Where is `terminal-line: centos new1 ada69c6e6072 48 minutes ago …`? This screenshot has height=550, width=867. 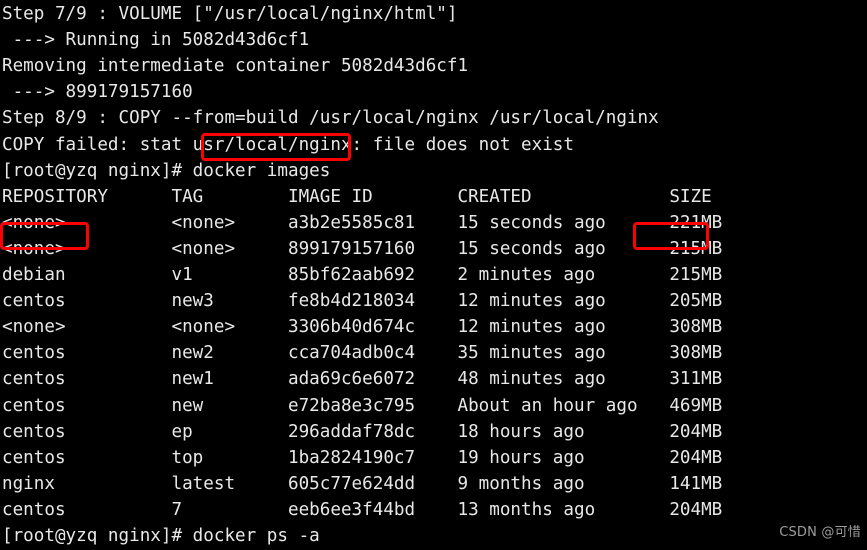
terminal-line: centos new1 ada69c6e6072 48 minutes ago … is located at coordinates (362, 379).